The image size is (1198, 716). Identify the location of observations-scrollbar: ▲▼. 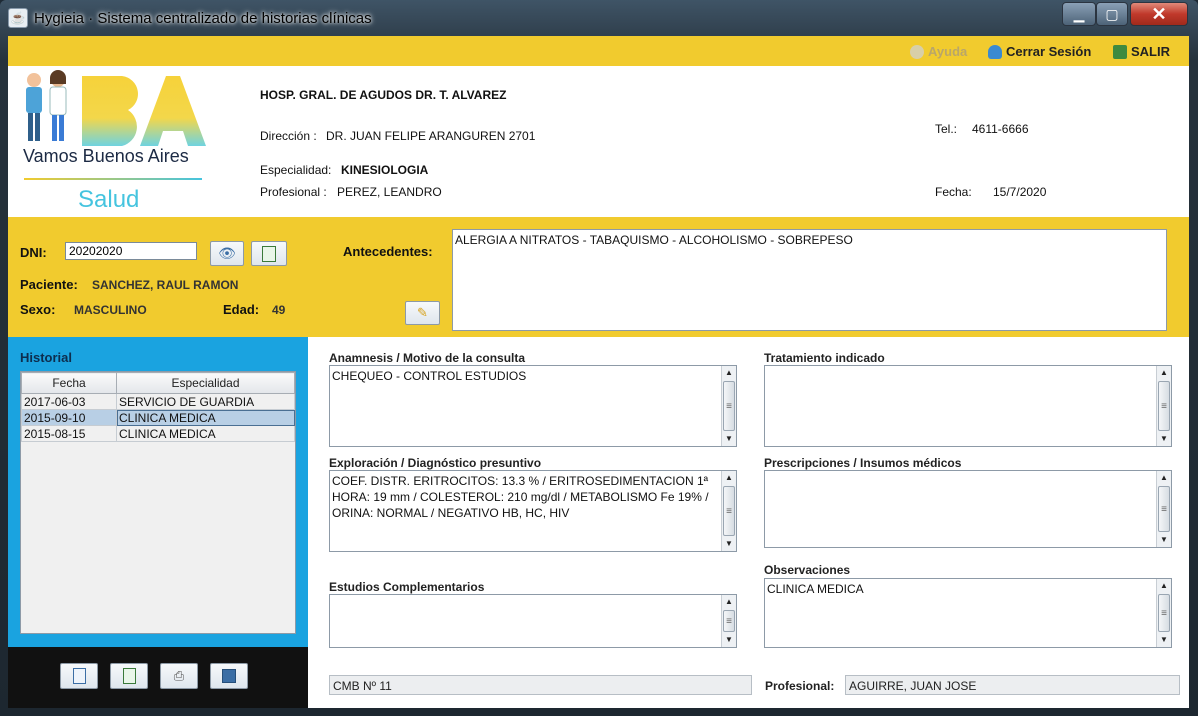
(1163, 613).